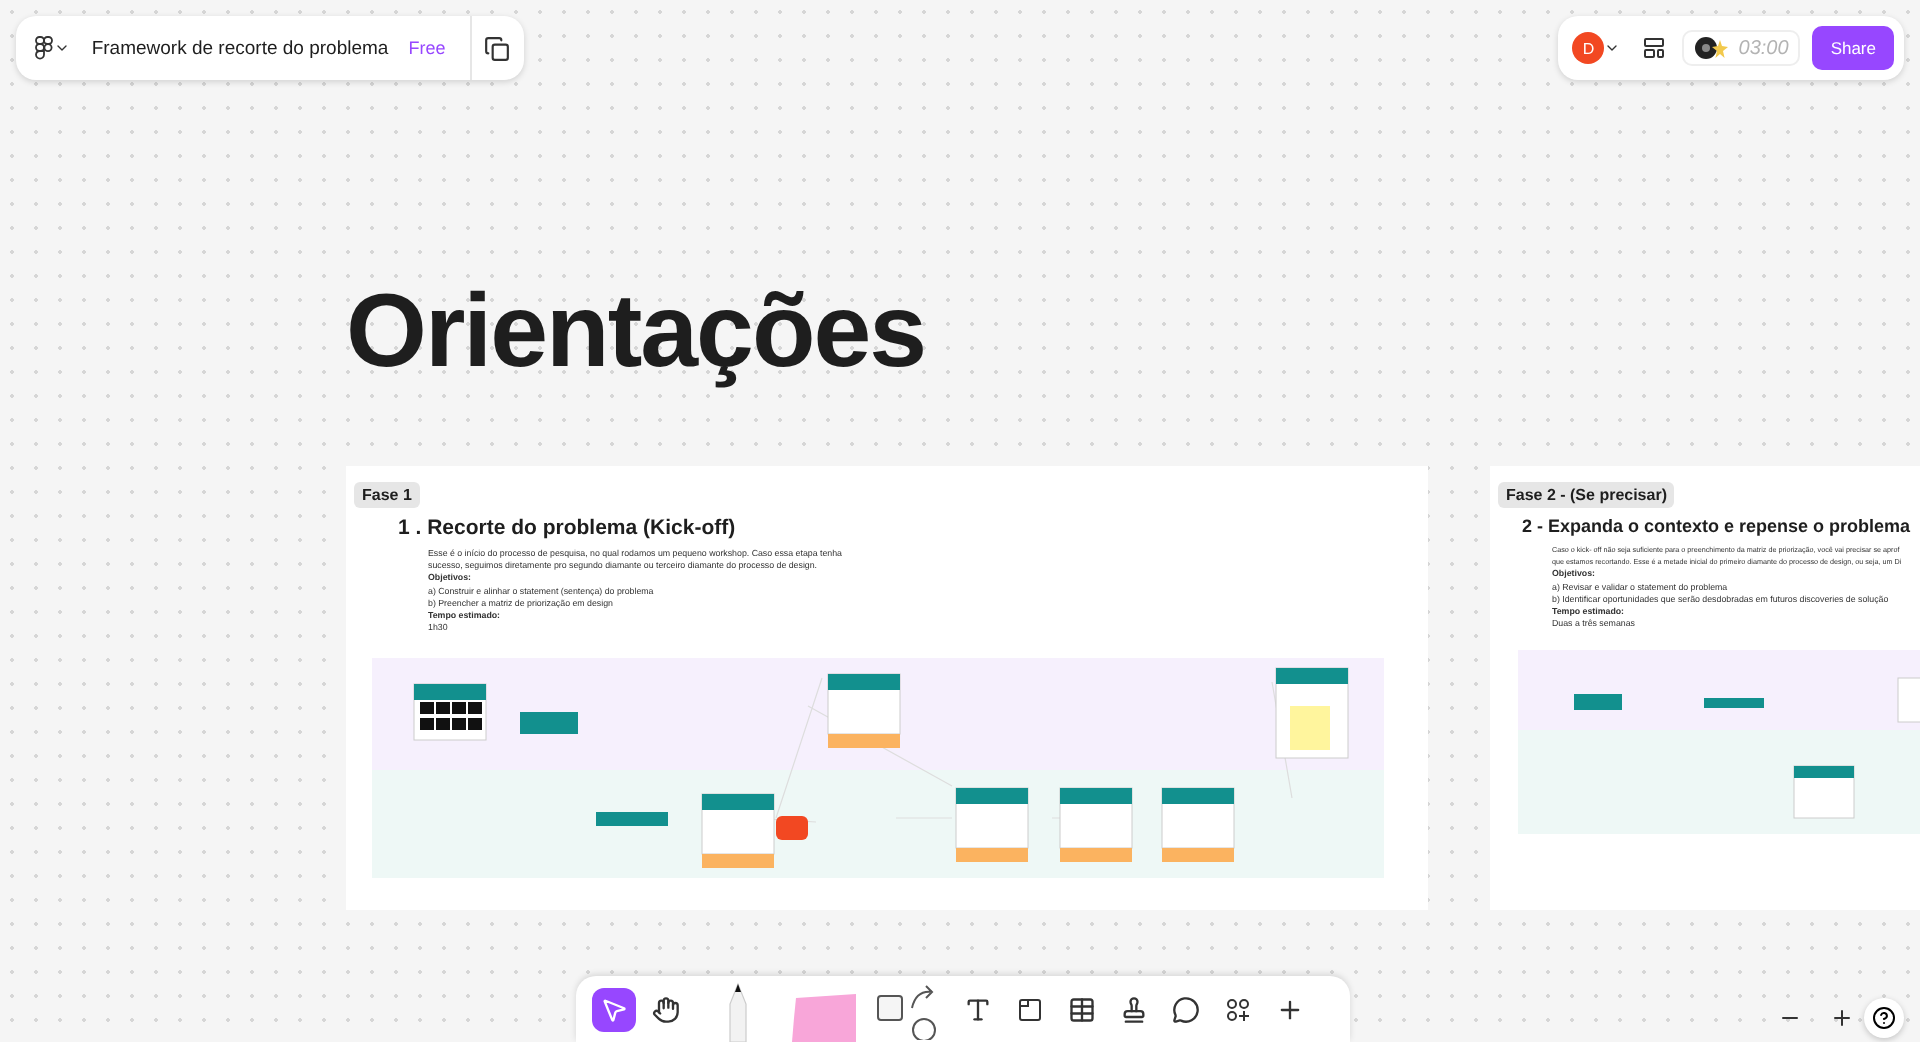 This screenshot has width=1920, height=1042. What do you see at coordinates (427, 48) in the screenshot?
I see `plan-label: Free` at bounding box center [427, 48].